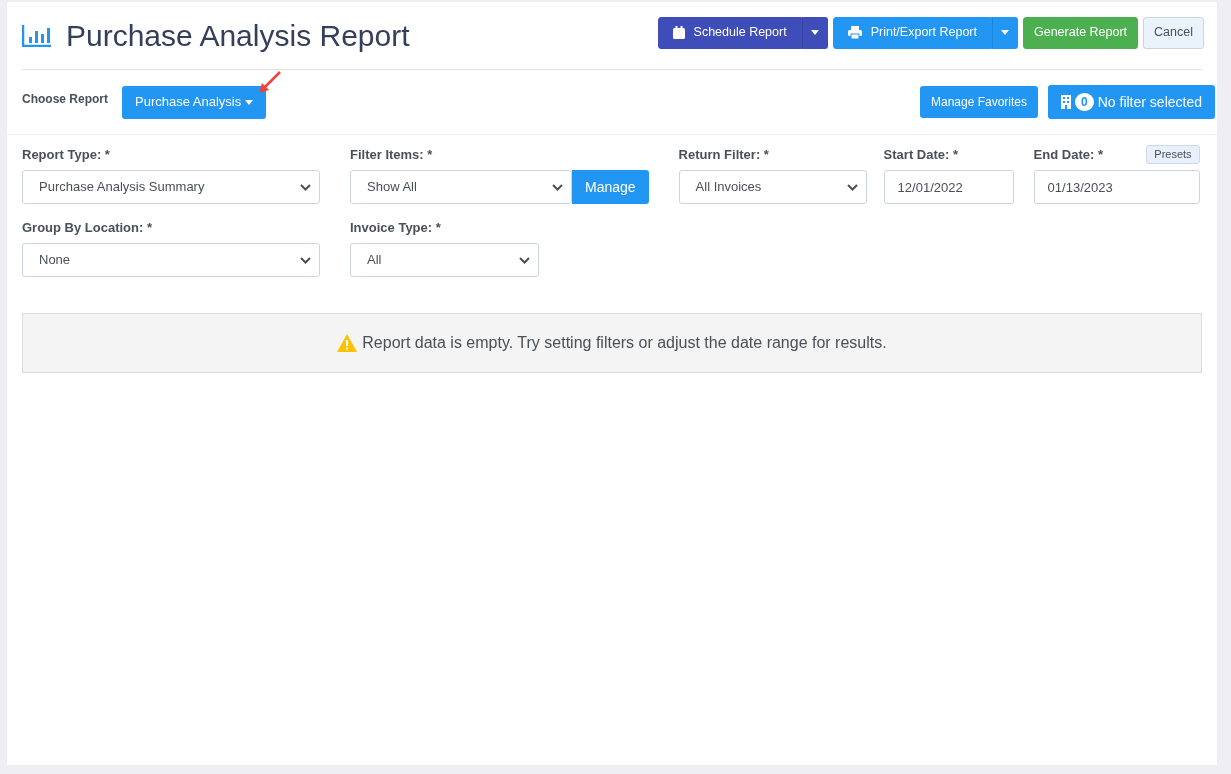 This screenshot has width=1231, height=774. Describe the element at coordinates (1066, 102) in the screenshot. I see `building-icon` at that location.